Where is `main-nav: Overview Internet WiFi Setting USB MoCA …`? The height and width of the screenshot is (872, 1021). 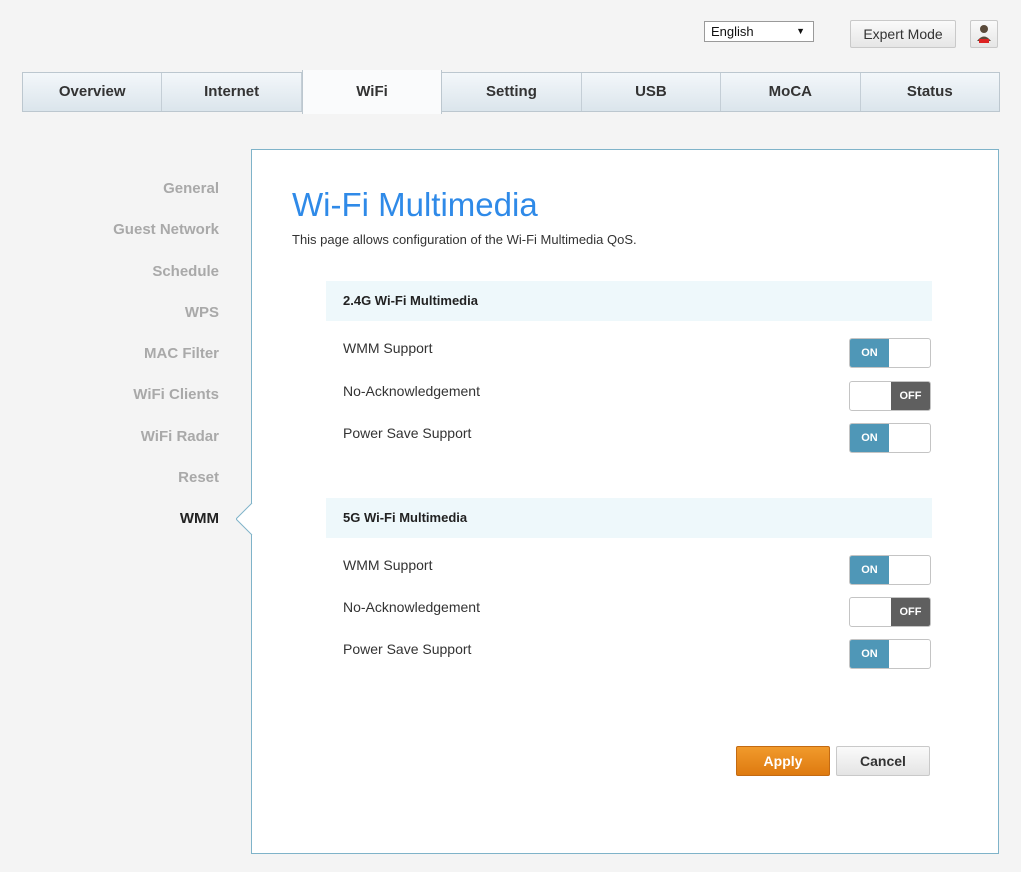 main-nav: Overview Internet WiFi Setting USB MoCA … is located at coordinates (511, 92).